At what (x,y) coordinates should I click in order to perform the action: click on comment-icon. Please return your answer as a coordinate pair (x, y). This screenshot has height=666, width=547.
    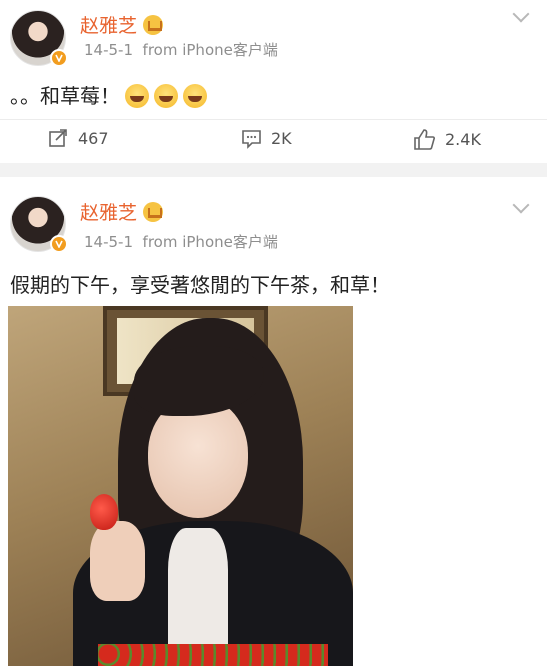
    Looking at the image, I should click on (251, 139).